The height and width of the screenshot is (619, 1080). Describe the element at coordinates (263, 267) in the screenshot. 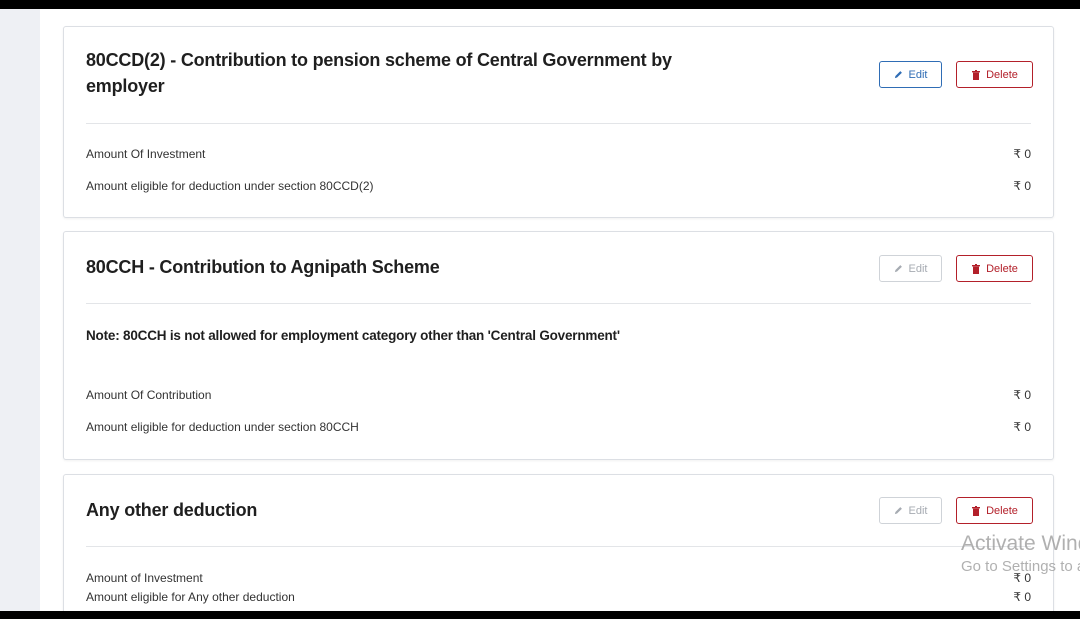

I see `card-title: 80CCH - Contribution to Agnipath Scheme` at that location.